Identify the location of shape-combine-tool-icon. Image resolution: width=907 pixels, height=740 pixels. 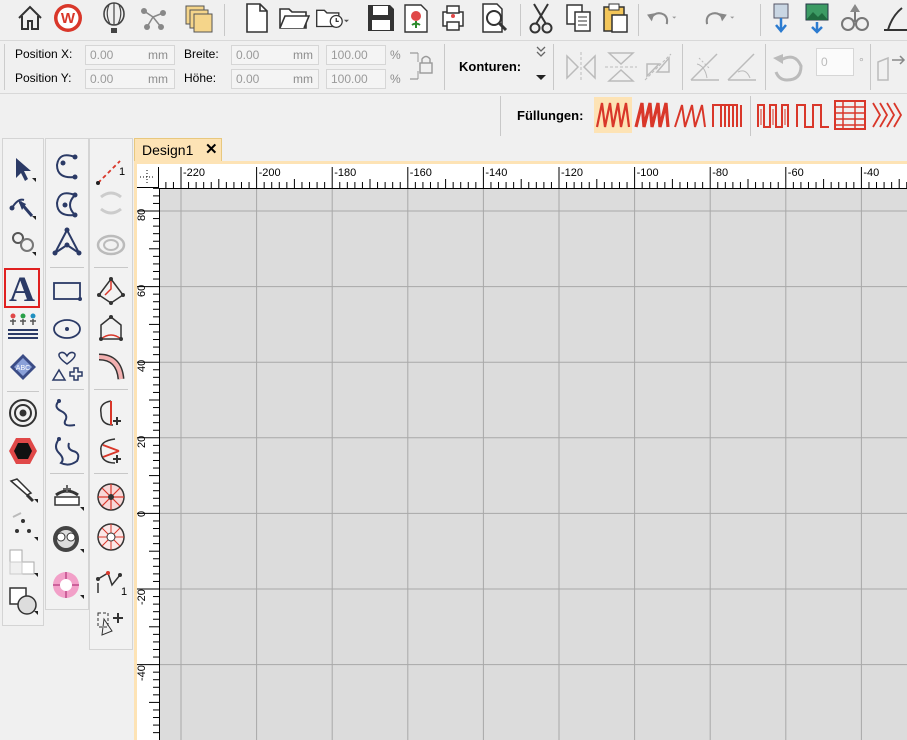
(23, 601).